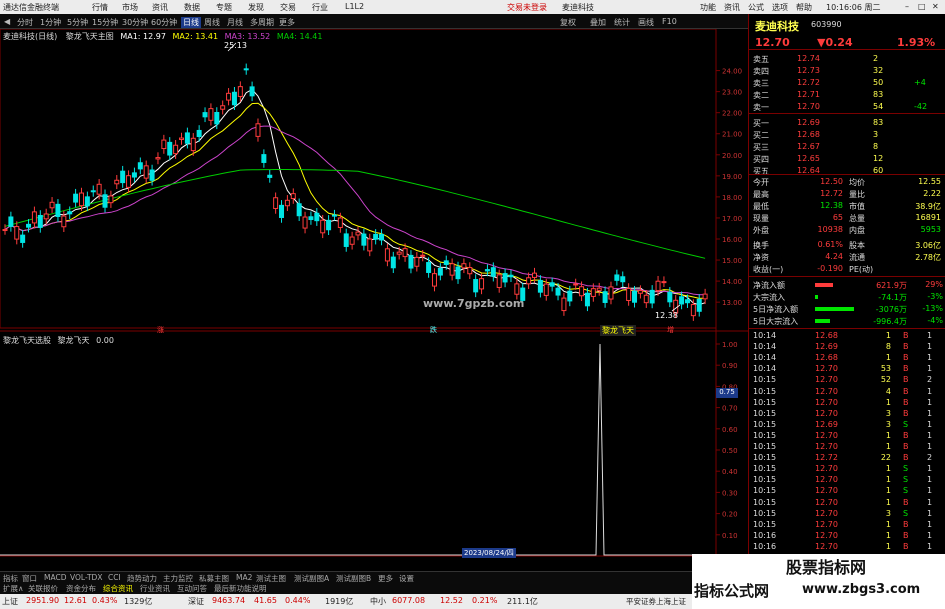 The image size is (945, 609). What do you see at coordinates (847, 392) in the screenshot?
I see `tick-row: 10:15 12.70 4 B 1` at bounding box center [847, 392].